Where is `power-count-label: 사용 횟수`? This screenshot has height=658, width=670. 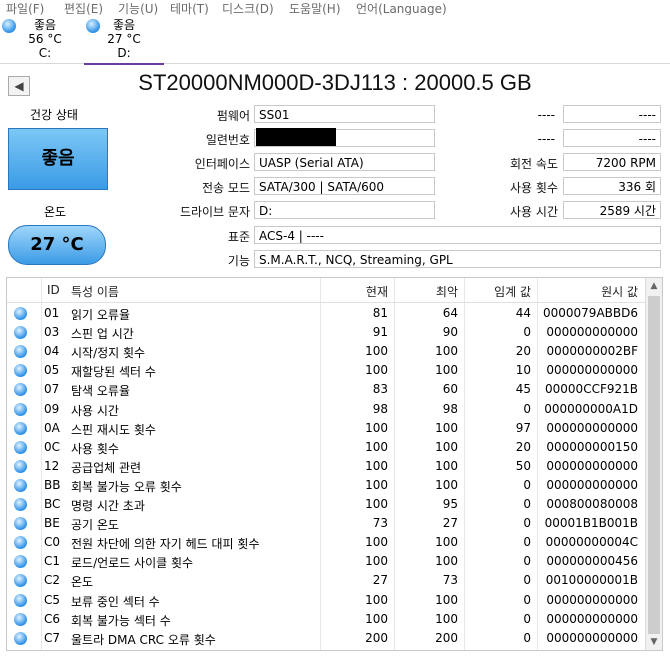
power-count-label: 사용 횟수 is located at coordinates (534, 188).